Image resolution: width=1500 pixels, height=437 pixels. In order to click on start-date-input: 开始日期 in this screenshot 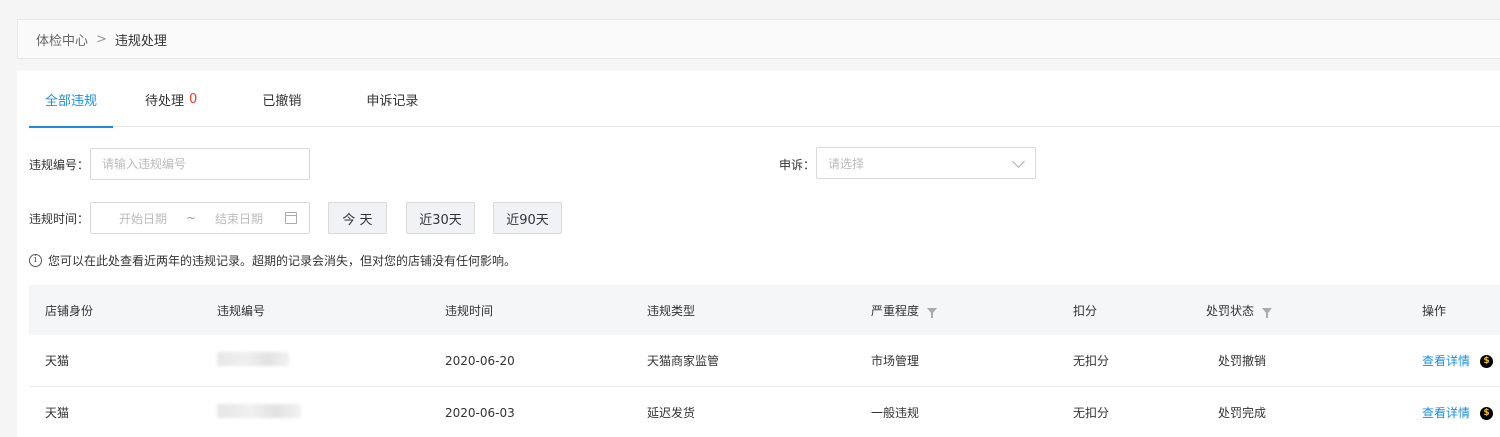, I will do `click(143, 218)`.